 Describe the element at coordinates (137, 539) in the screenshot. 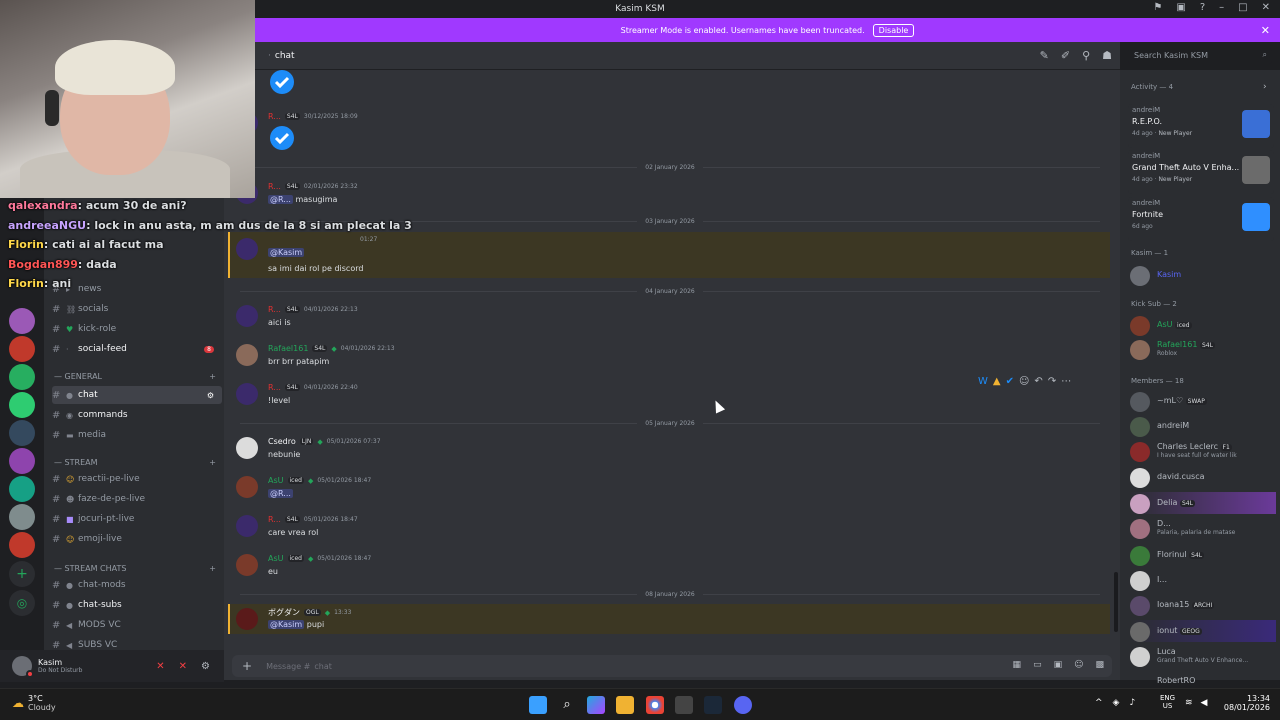

I see `channel-emoji-live: # ☺ emoji-live` at that location.